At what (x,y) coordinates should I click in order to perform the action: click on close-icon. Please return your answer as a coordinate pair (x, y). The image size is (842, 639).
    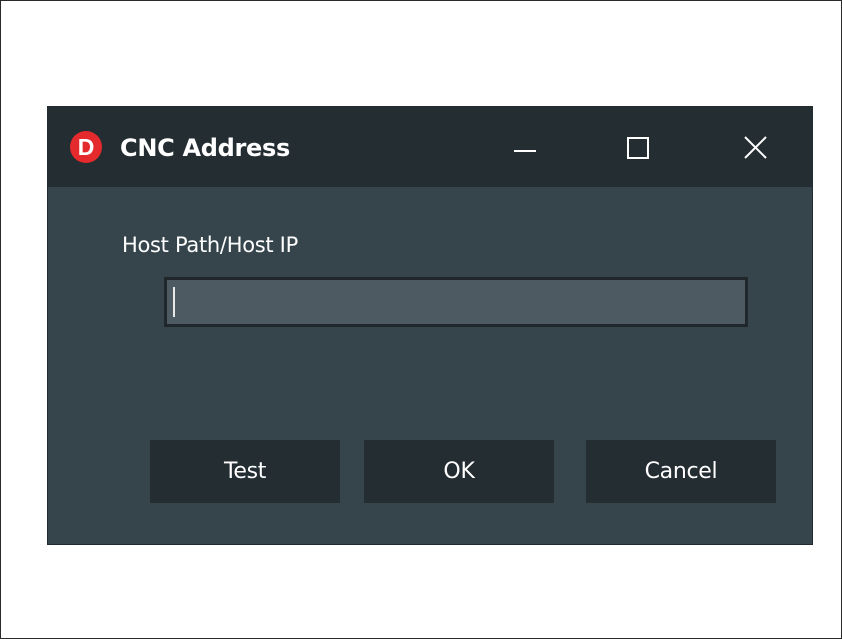
    Looking at the image, I should click on (755, 147).